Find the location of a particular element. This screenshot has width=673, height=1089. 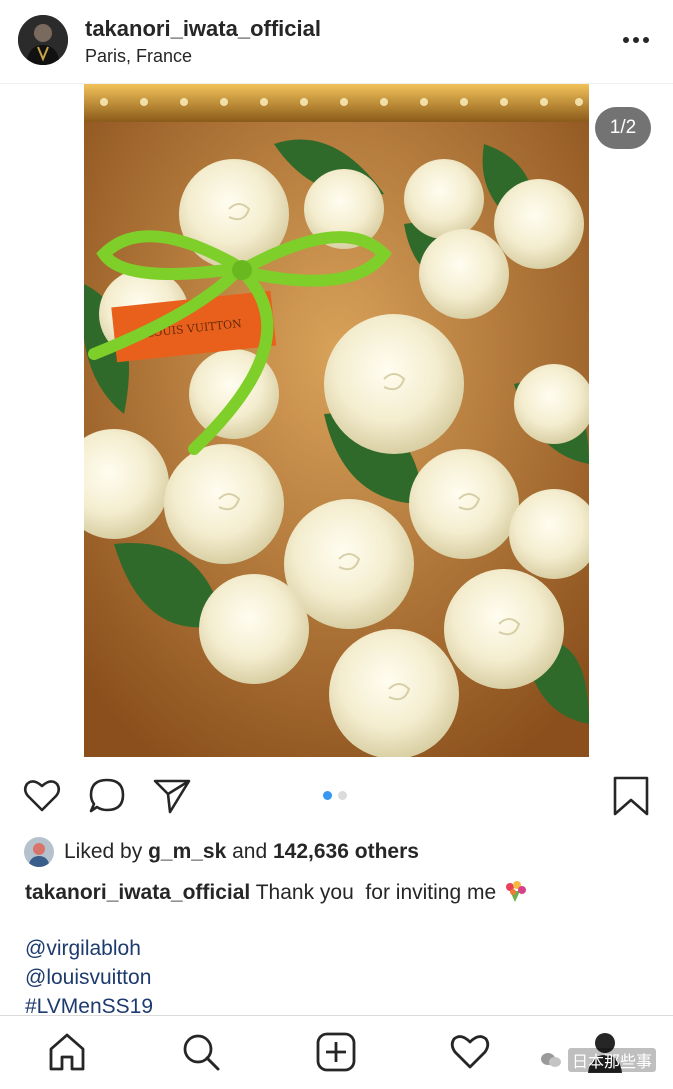

home-icon is located at coordinates (67, 1052).